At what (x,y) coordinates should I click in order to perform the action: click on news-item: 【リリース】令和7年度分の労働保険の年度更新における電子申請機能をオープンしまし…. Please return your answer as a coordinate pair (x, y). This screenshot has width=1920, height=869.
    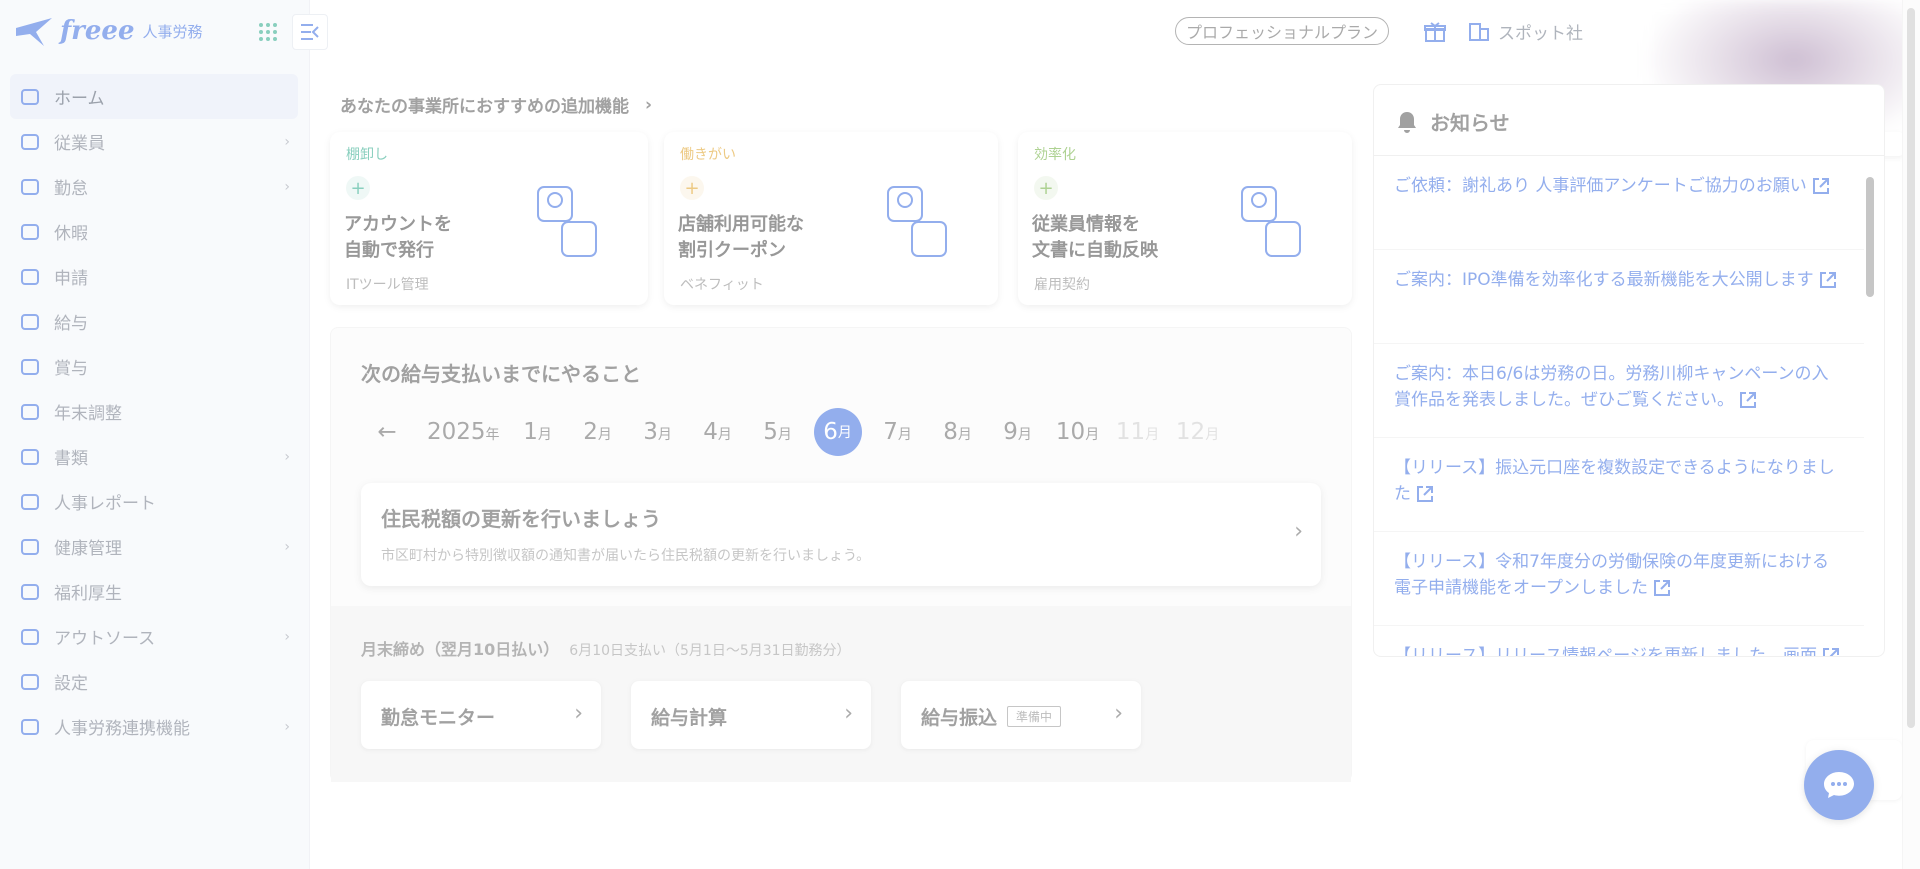
    Looking at the image, I should click on (1619, 579).